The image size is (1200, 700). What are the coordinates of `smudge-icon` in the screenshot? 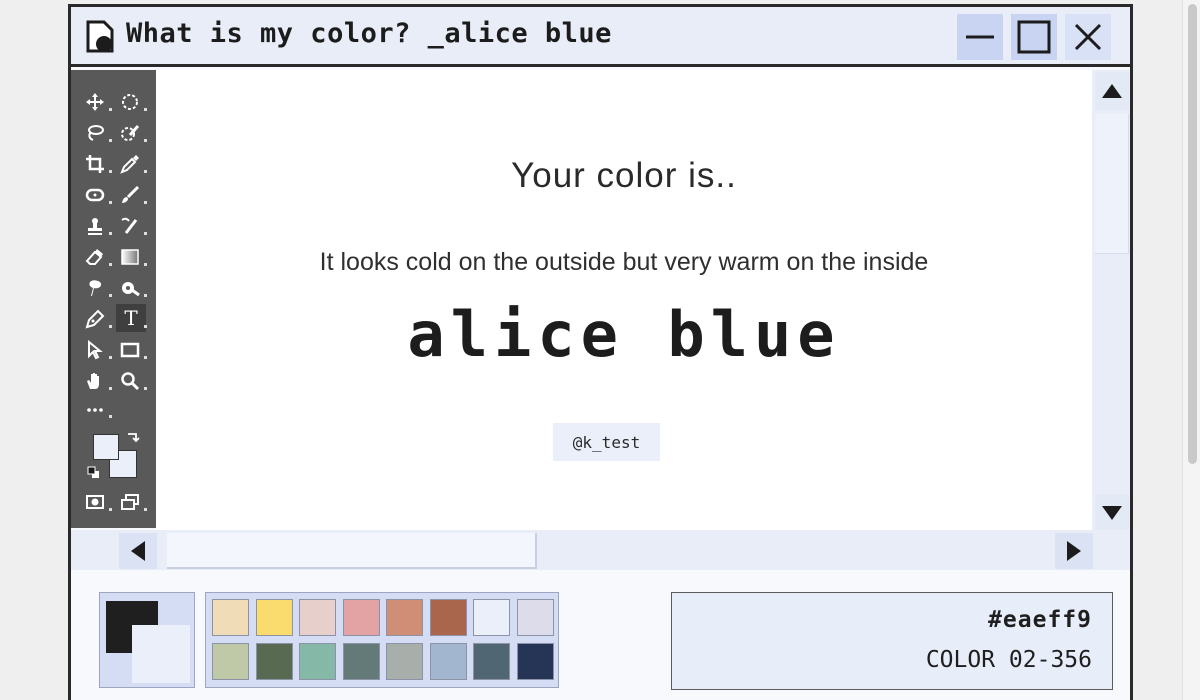 It's located at (95, 288).